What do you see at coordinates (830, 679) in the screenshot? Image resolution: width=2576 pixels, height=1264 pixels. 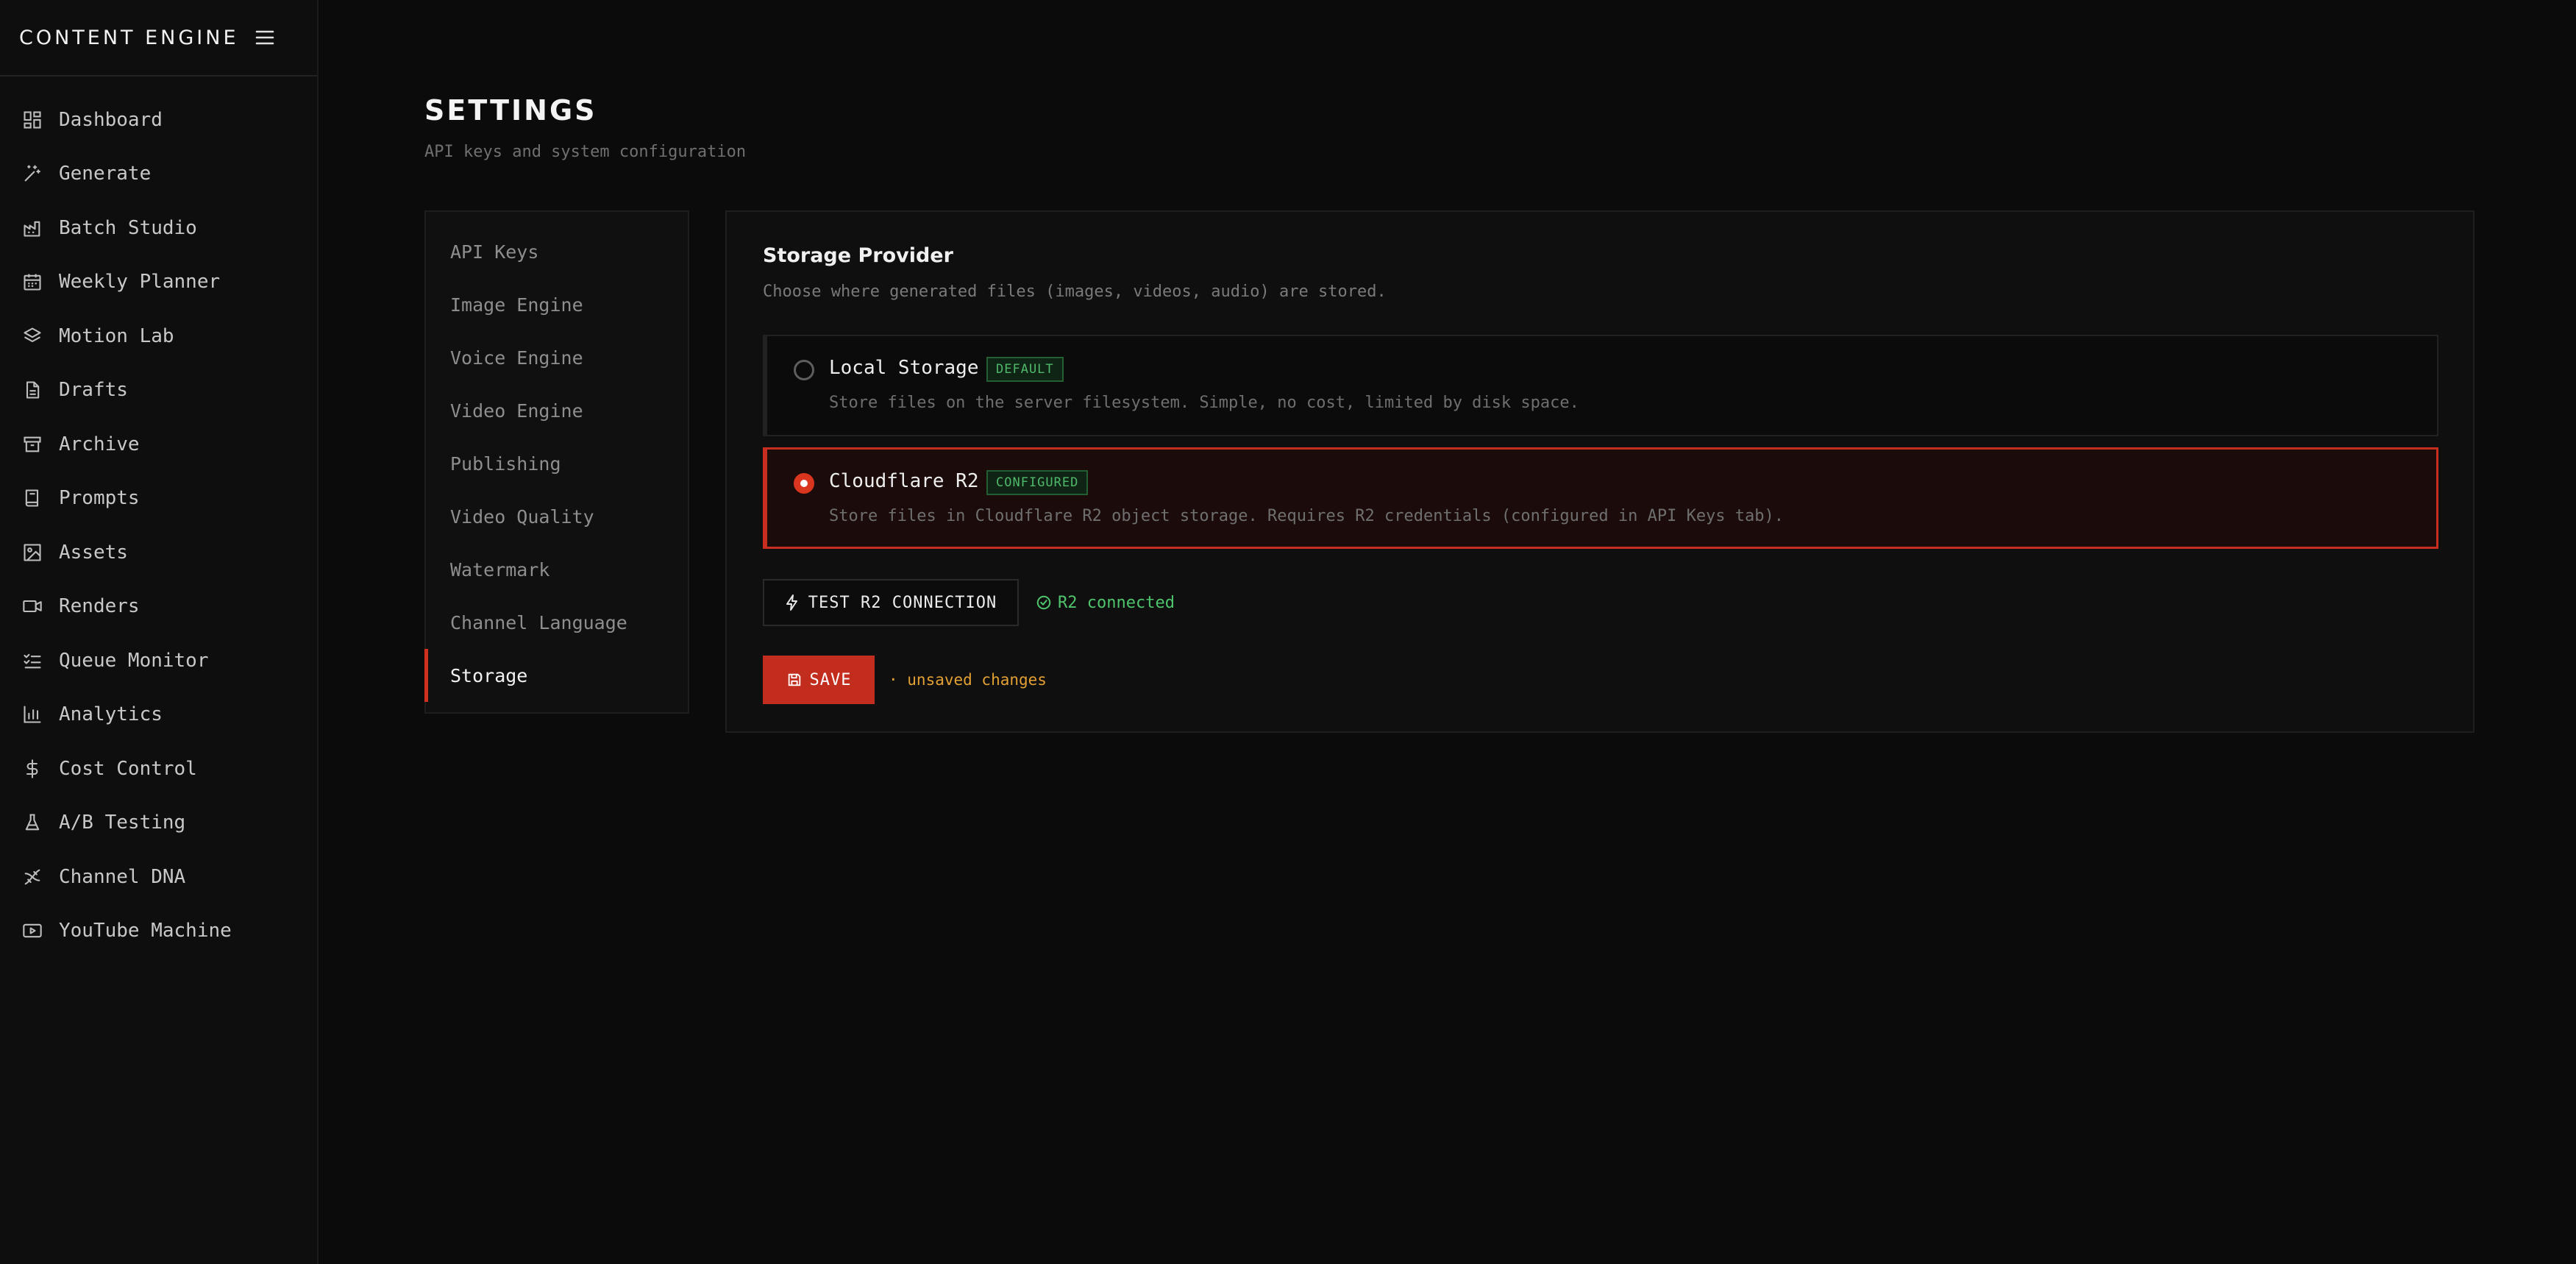 I see `save-button-label: SAVE` at bounding box center [830, 679].